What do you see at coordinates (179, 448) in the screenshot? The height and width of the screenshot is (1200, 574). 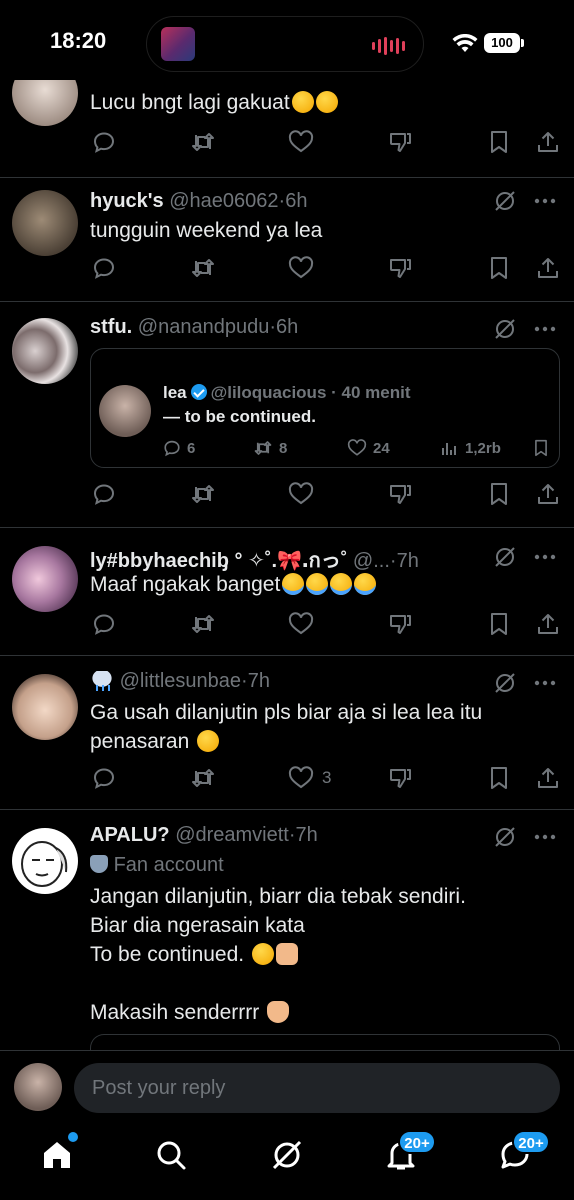 I see `quoted-replies: 6` at bounding box center [179, 448].